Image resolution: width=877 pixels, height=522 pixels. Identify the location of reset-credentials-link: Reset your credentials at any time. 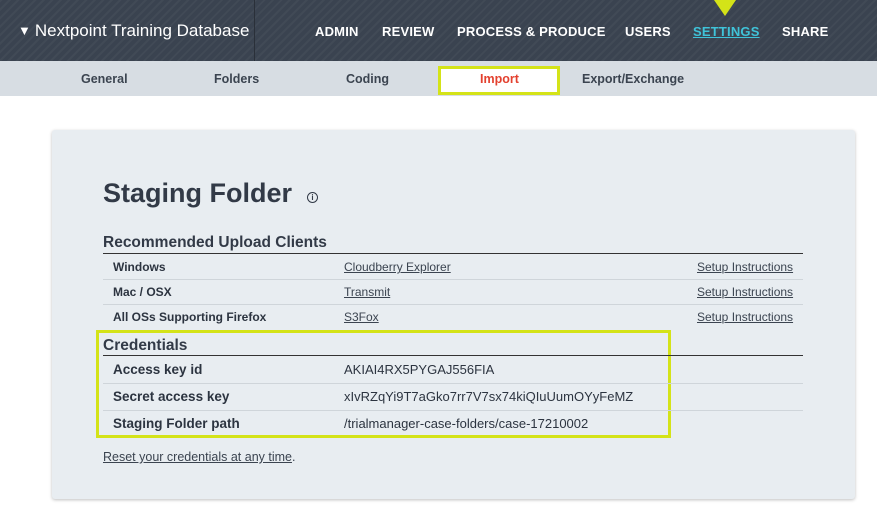
(197, 457).